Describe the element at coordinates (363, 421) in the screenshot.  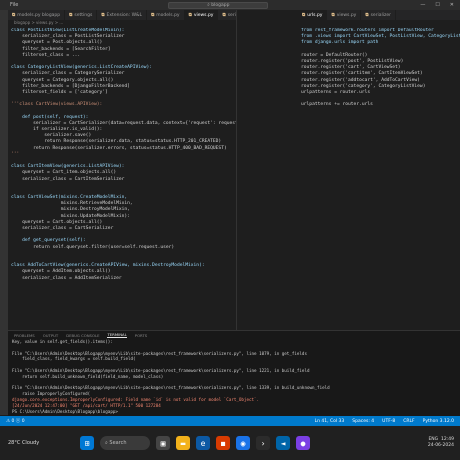
I see `status-item: Spaces: 4` at that location.